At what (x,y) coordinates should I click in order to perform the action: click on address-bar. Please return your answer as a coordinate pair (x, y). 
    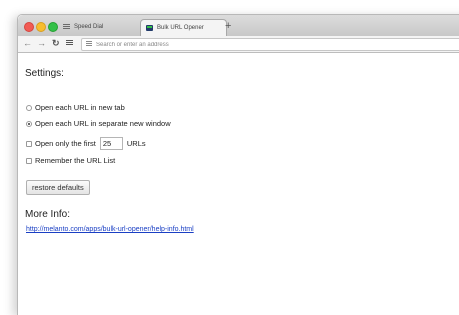
    Looking at the image, I should click on (270, 44).